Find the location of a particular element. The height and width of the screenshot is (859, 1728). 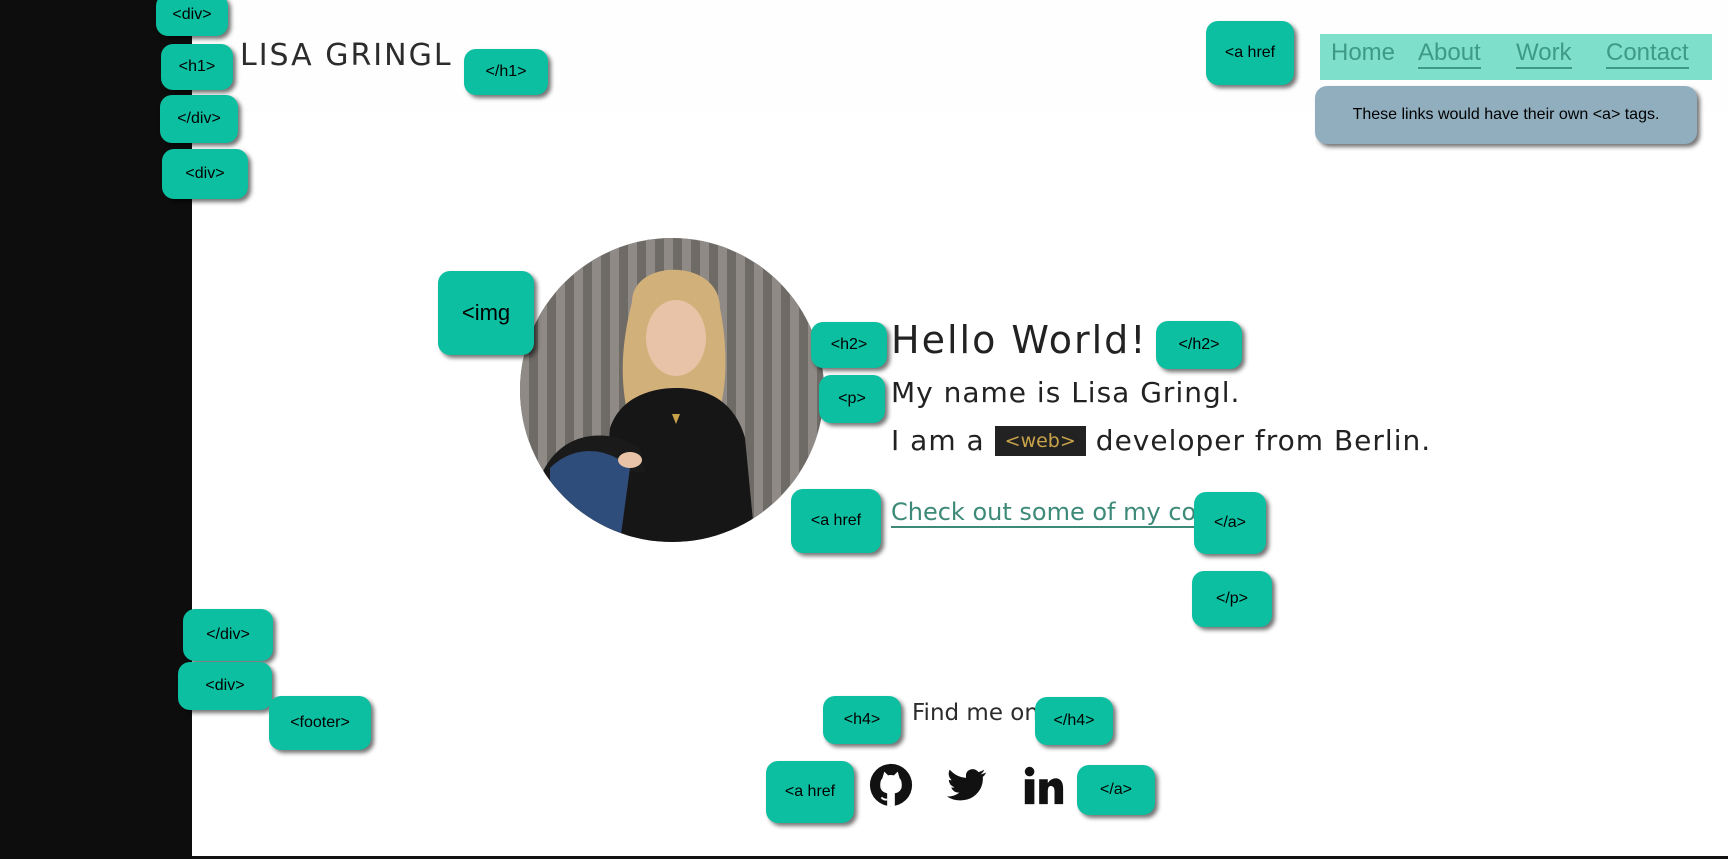

twitter-link is located at coordinates (967, 785).